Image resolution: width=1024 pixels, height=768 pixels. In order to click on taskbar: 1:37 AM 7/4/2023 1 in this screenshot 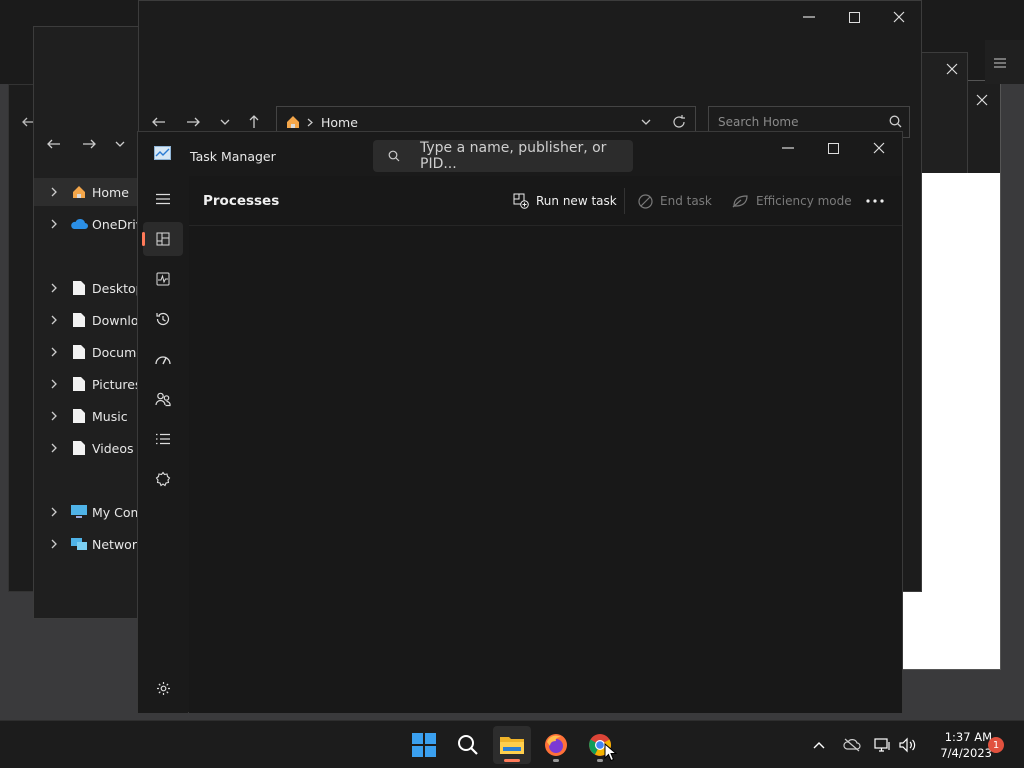, I will do `click(512, 744)`.